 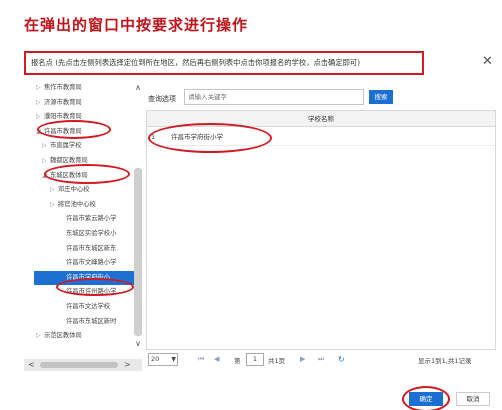 I want to click on tree-item: ▷ 魏都区教育局, so click(x=56, y=161).